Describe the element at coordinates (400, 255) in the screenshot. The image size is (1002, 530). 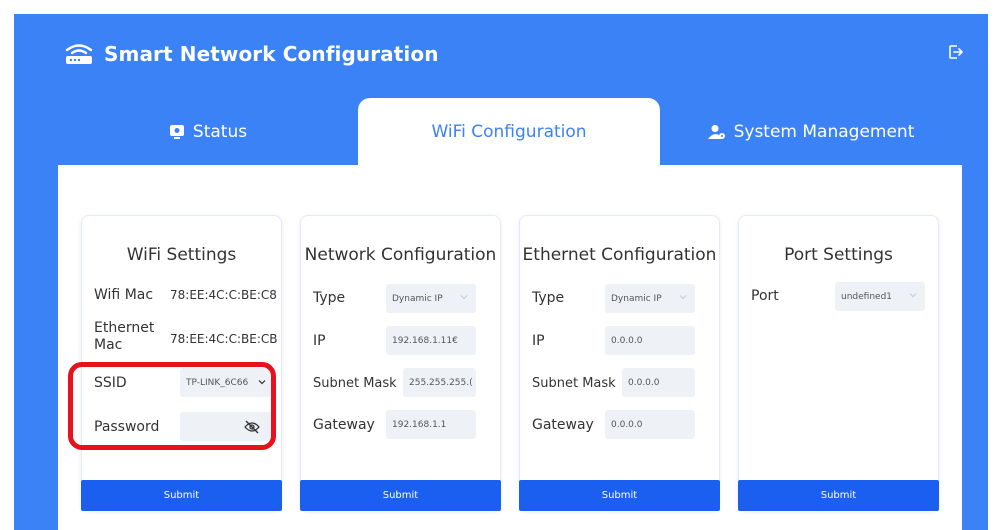
I see `network-configuration-title: Network Configuration` at that location.